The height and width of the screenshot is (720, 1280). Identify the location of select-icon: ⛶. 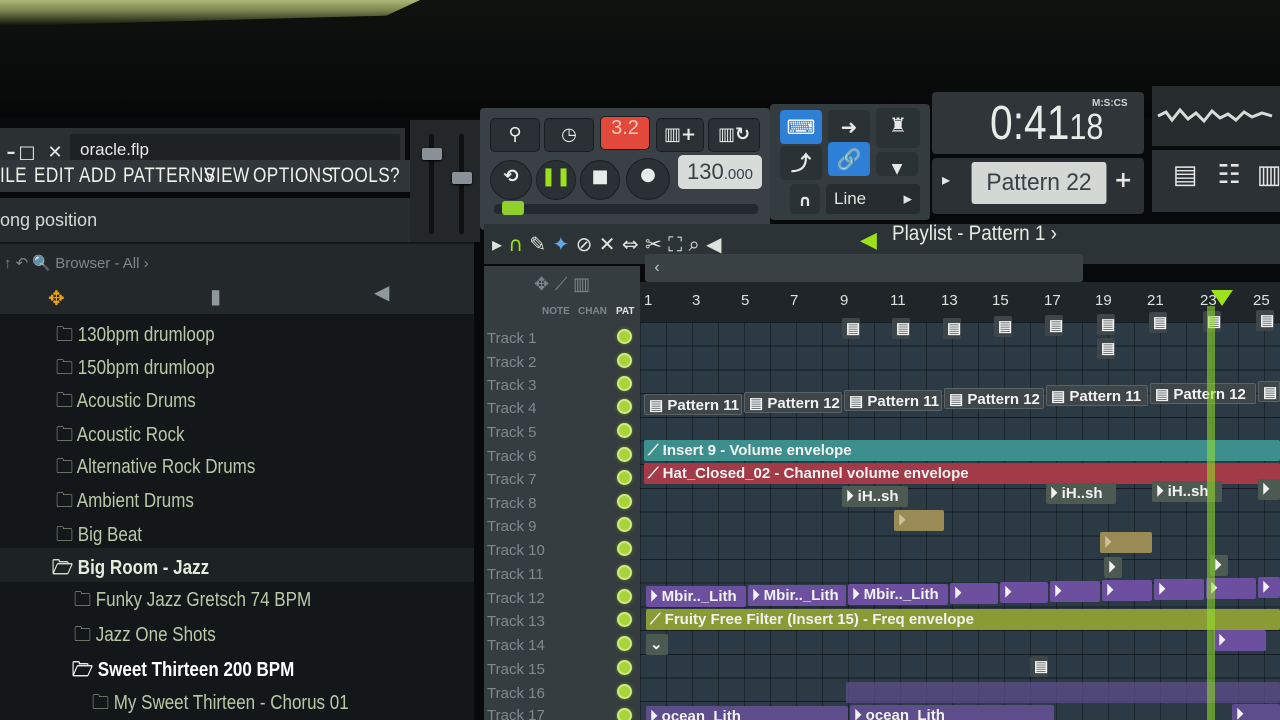
(675, 244).